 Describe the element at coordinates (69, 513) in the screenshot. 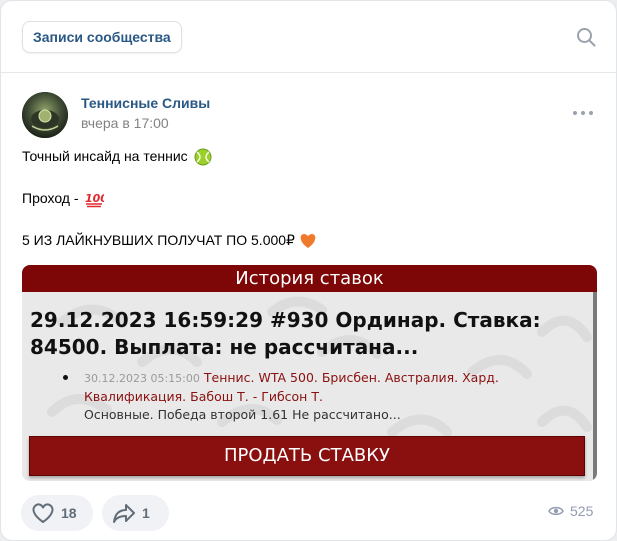

I see `like-count: 18` at that location.